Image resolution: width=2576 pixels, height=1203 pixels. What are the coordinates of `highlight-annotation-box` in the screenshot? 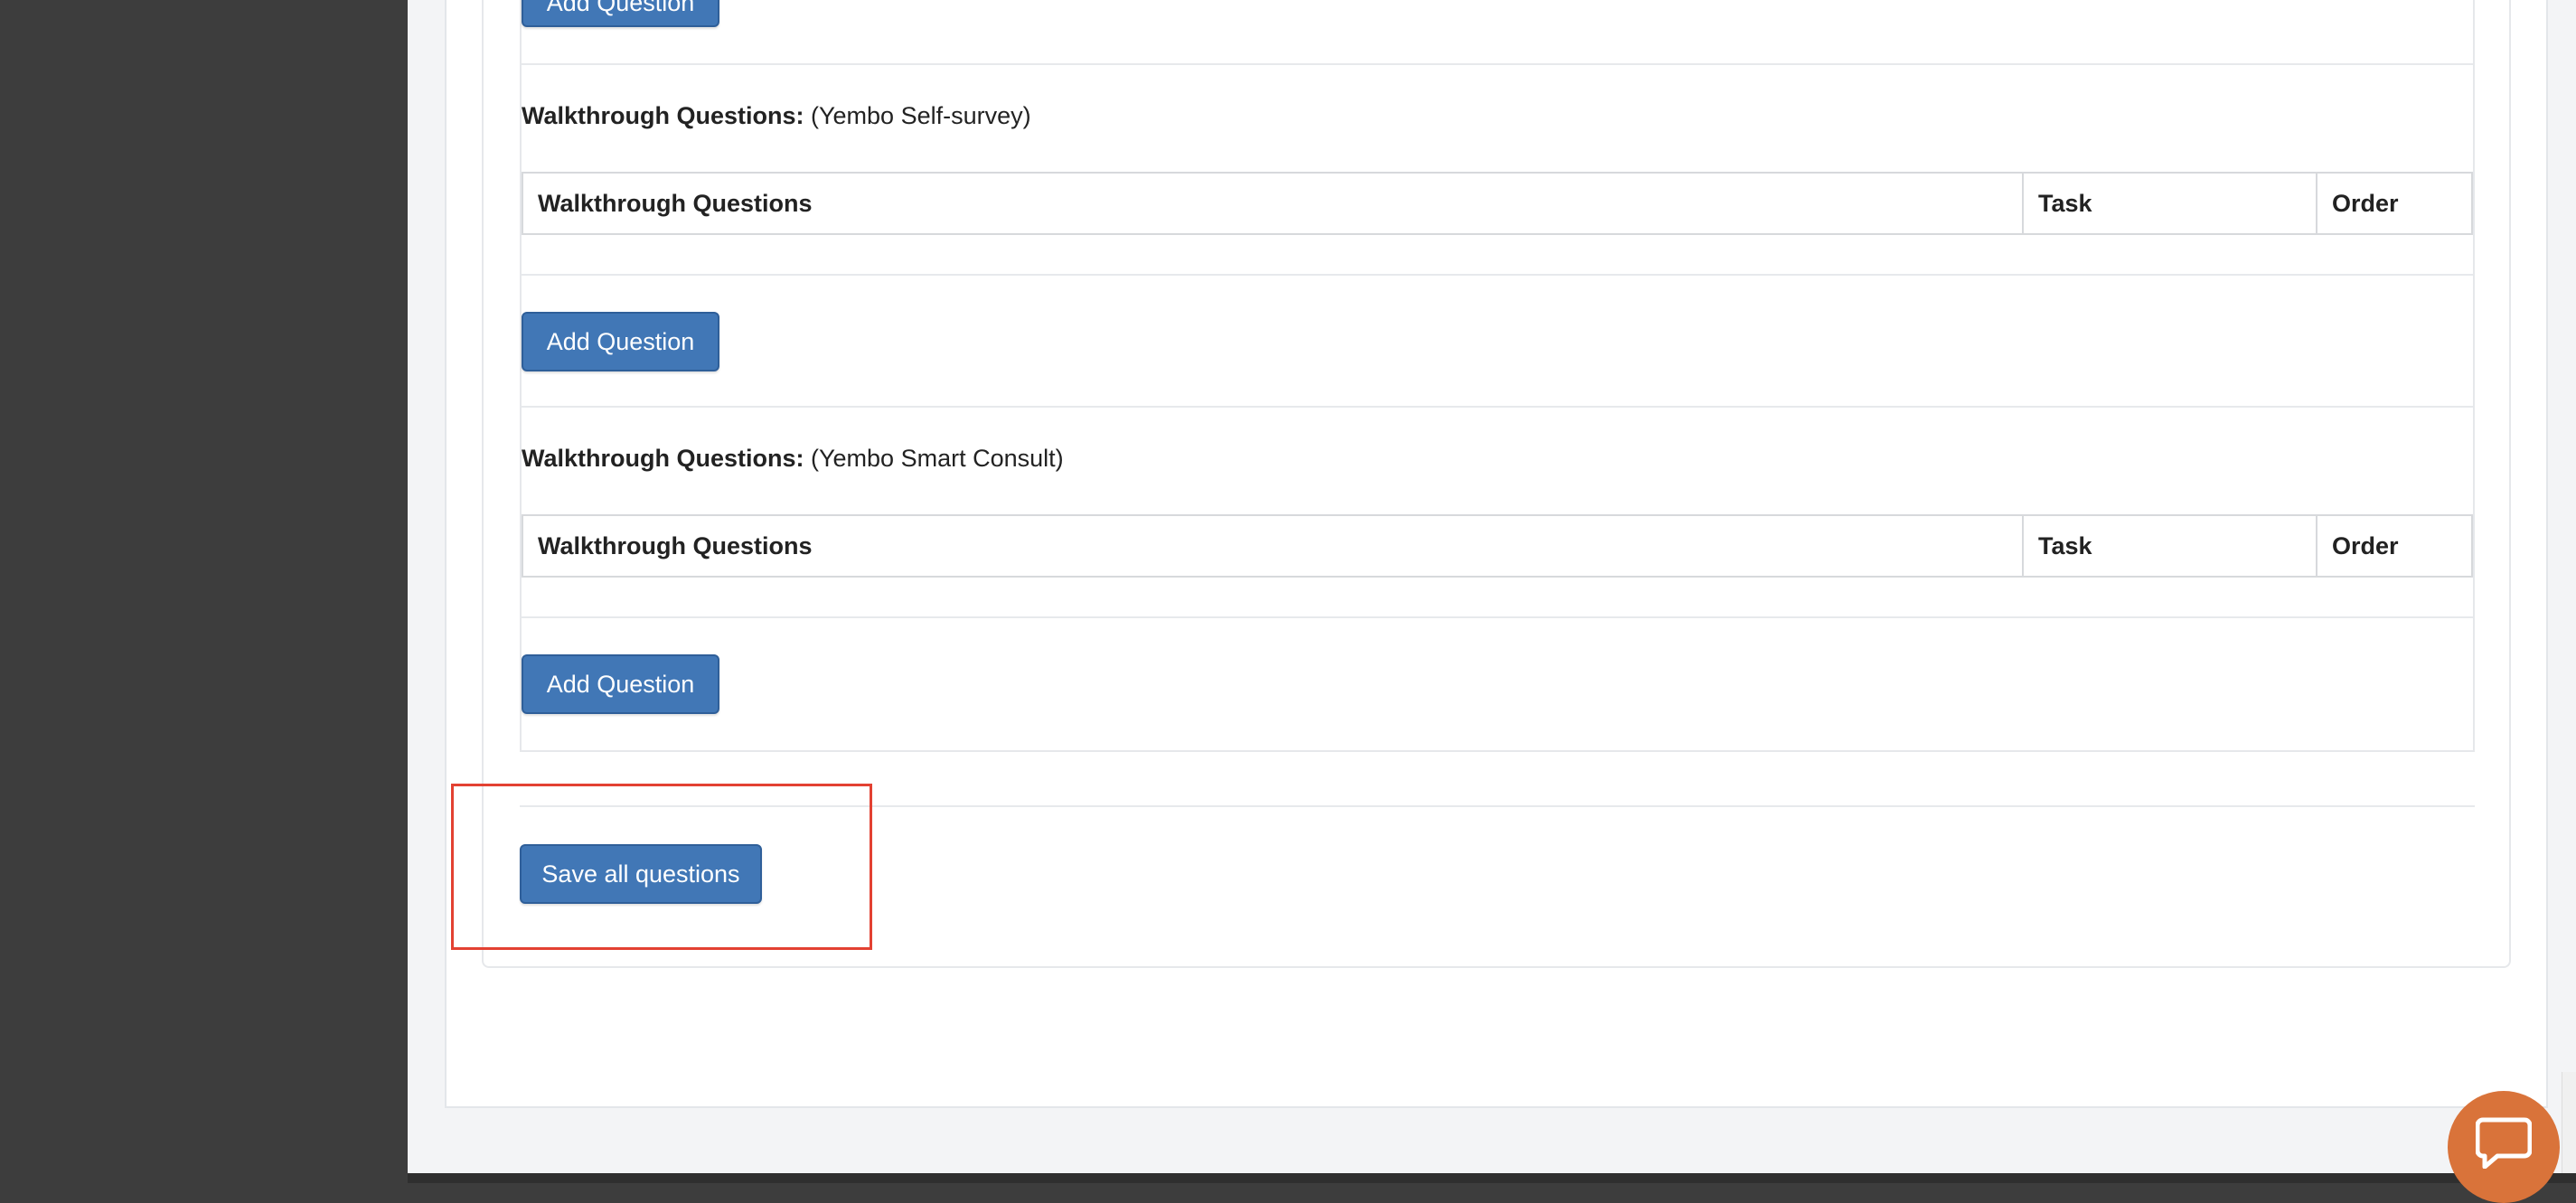 It's located at (662, 867).